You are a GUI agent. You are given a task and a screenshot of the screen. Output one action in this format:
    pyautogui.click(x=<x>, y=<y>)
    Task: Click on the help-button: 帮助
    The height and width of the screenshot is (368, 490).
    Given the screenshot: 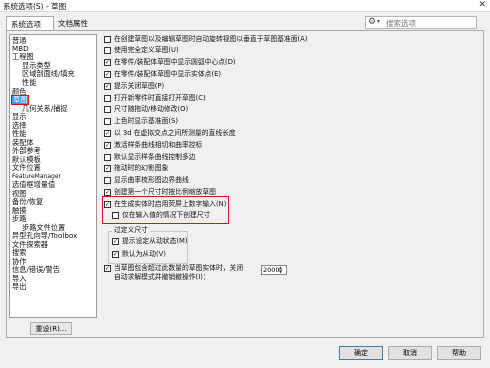 What is the action you would take?
    pyautogui.click(x=459, y=353)
    